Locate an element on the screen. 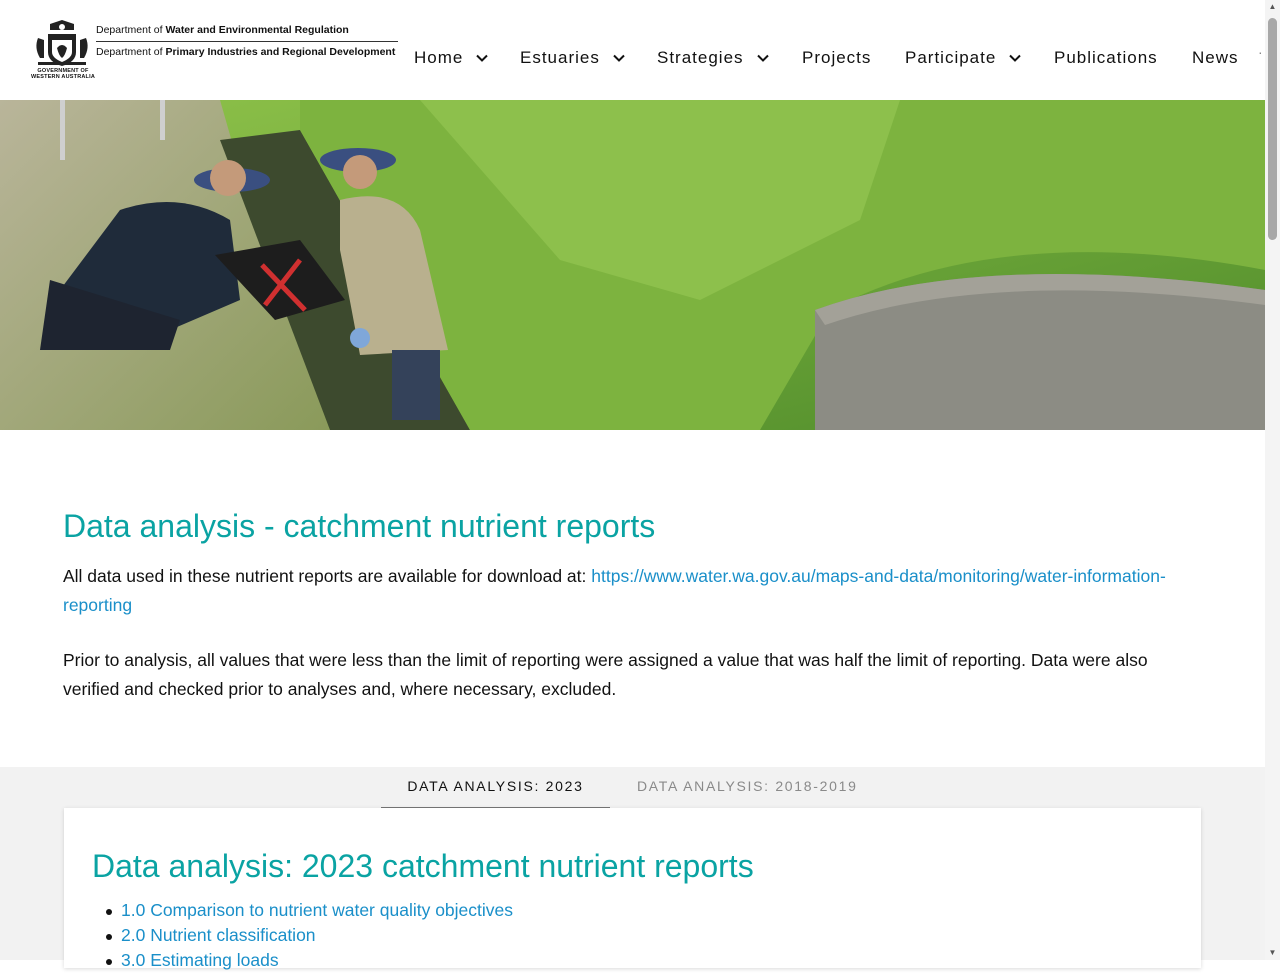  nav-item-label: News is located at coordinates (1215, 57).